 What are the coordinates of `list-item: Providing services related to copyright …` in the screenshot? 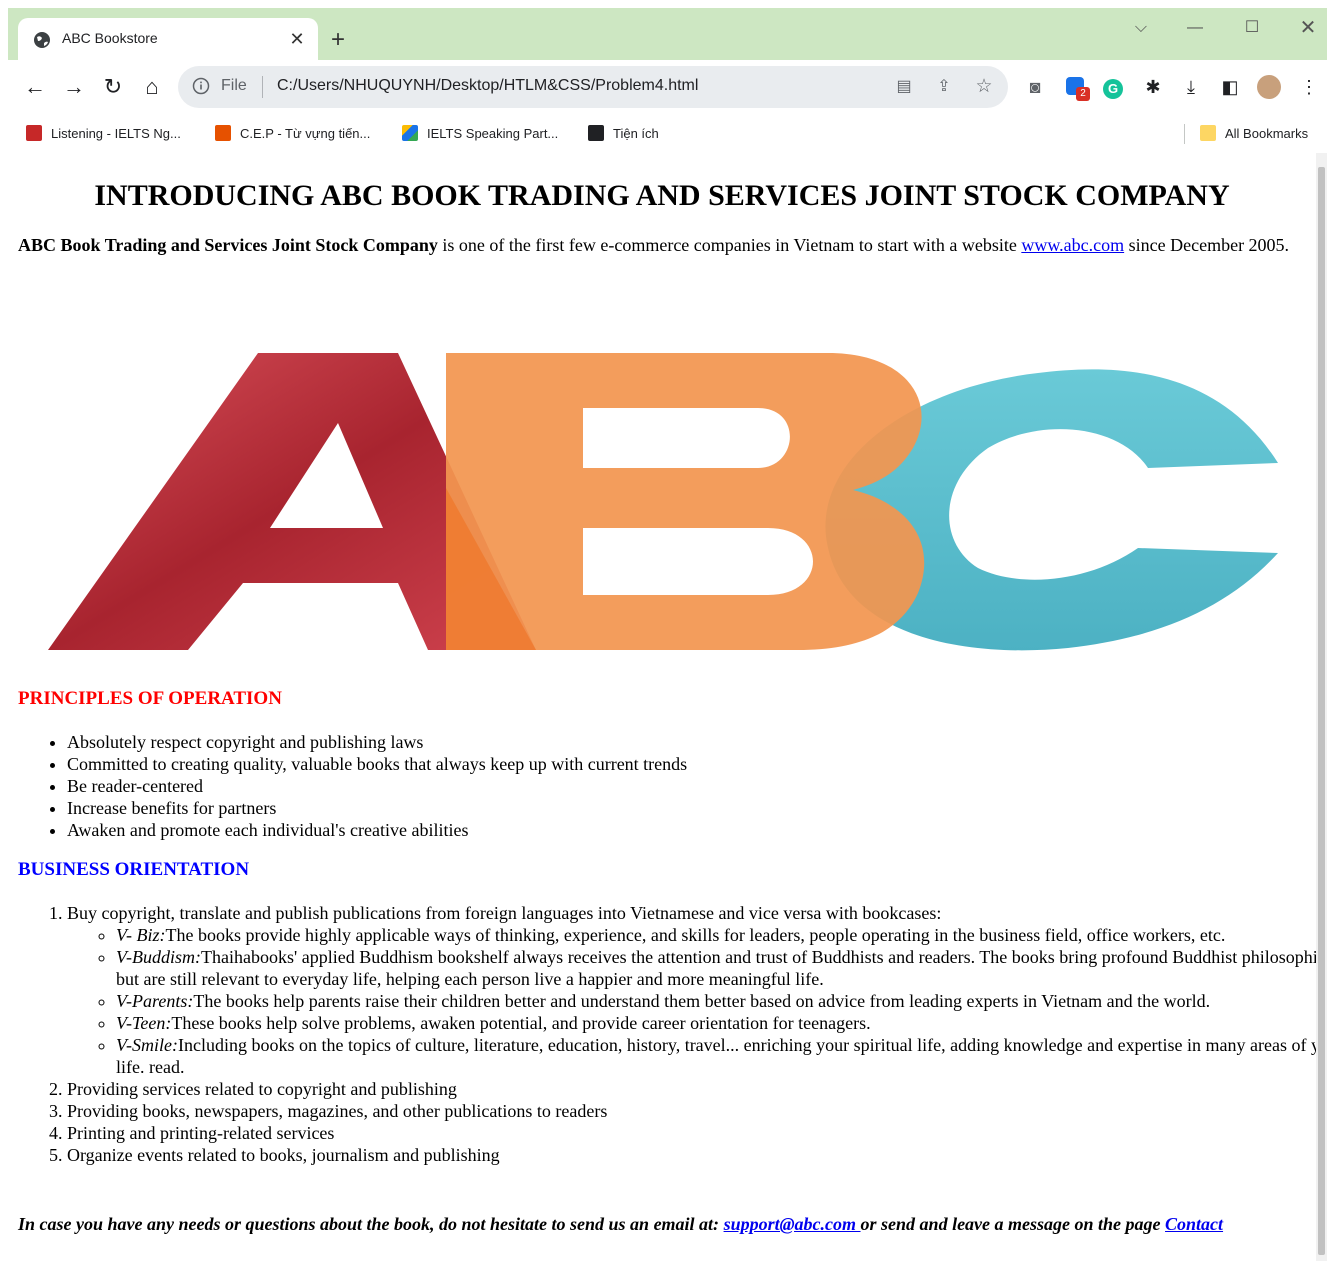 It's located at (691, 1089).